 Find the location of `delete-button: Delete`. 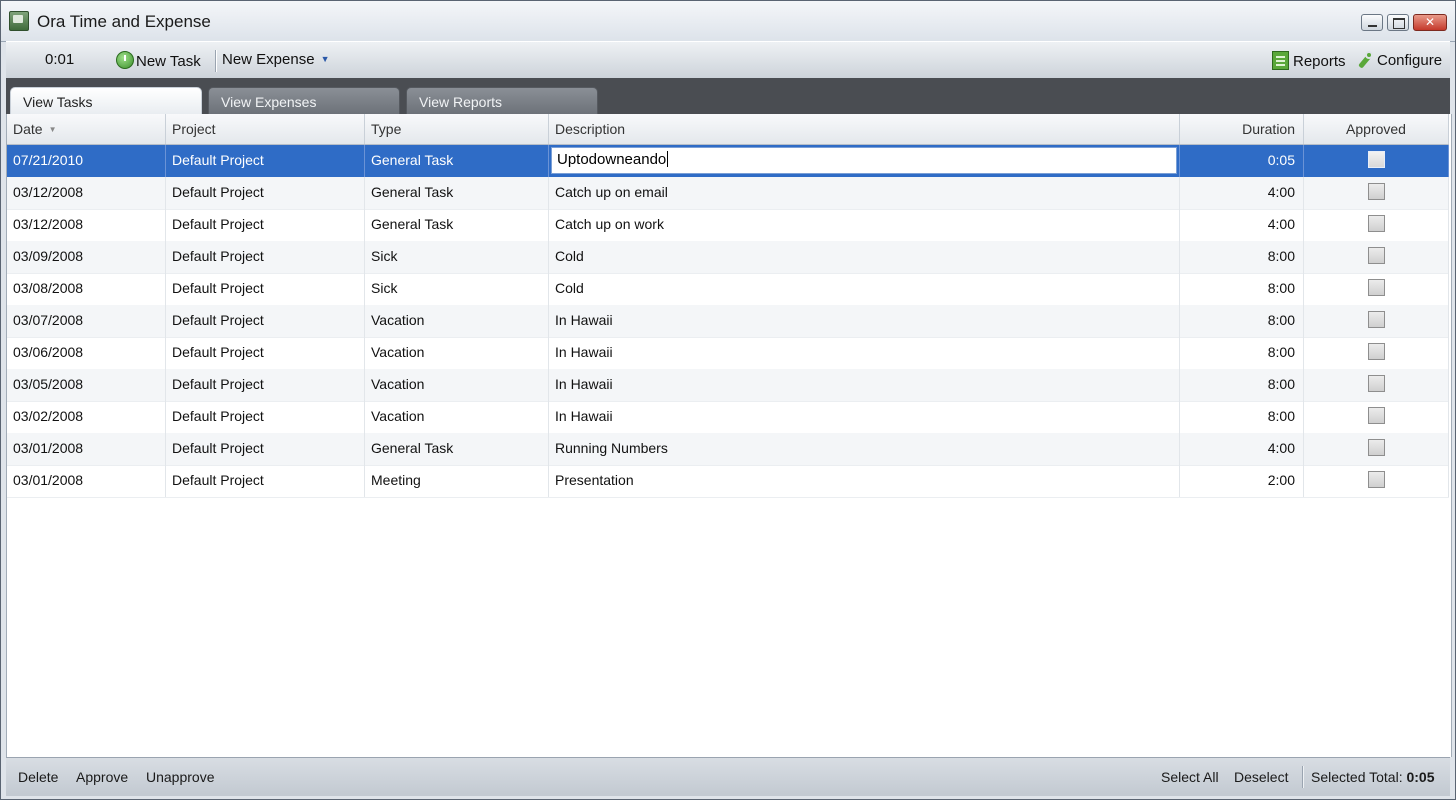

delete-button: Delete is located at coordinates (38, 777).